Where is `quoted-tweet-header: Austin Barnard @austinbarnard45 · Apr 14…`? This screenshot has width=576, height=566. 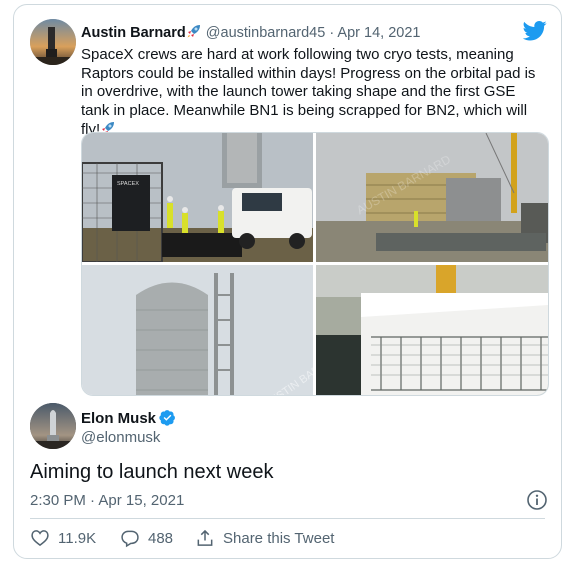
quoted-tweet-header: Austin Barnard @austinbarnard45 · Apr 14… is located at coordinates (250, 32).